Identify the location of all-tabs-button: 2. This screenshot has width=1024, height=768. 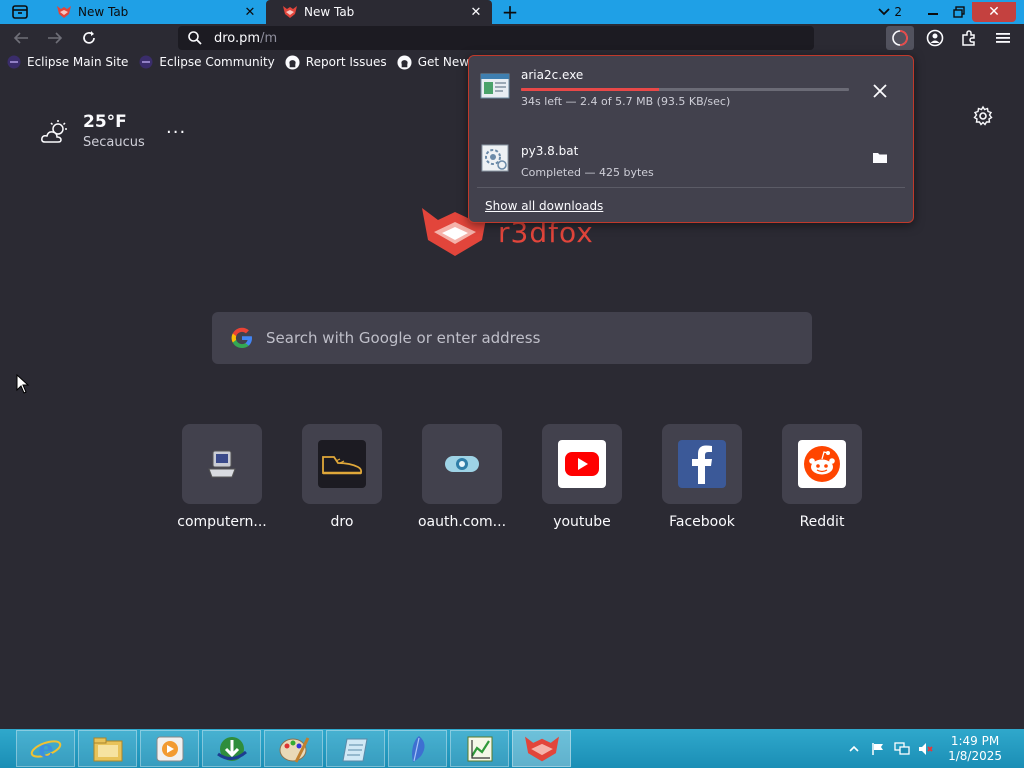
(899, 12).